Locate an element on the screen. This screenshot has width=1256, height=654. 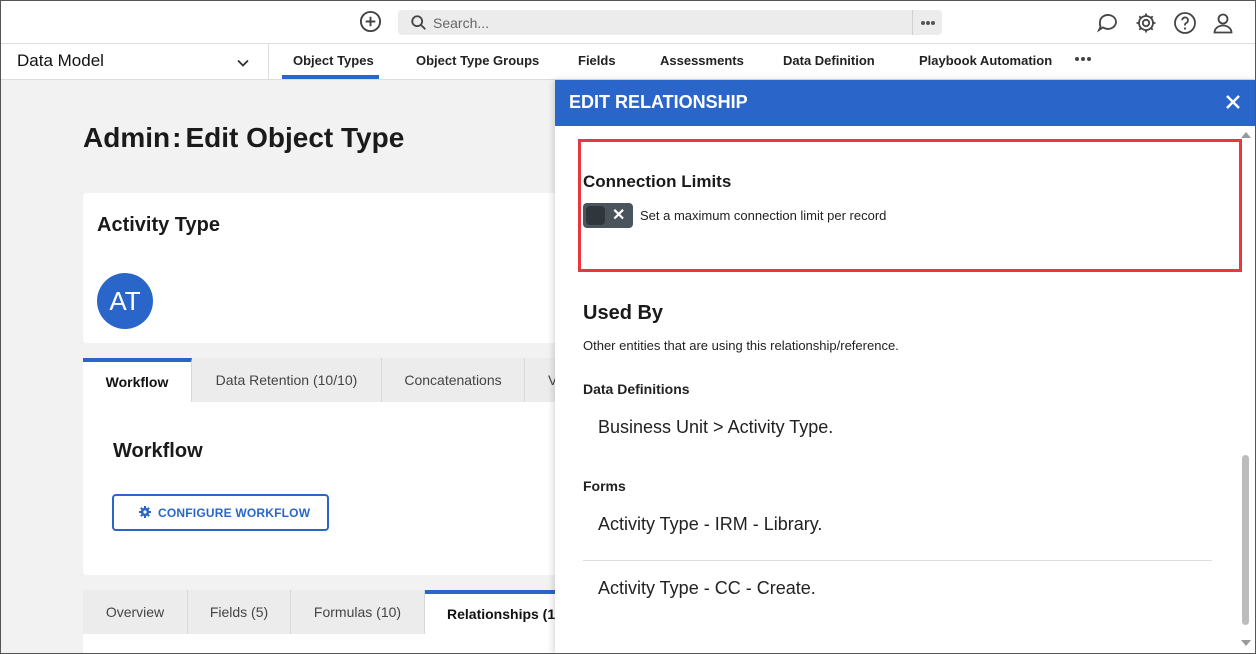
connection-limits-highlight is located at coordinates (910, 205).